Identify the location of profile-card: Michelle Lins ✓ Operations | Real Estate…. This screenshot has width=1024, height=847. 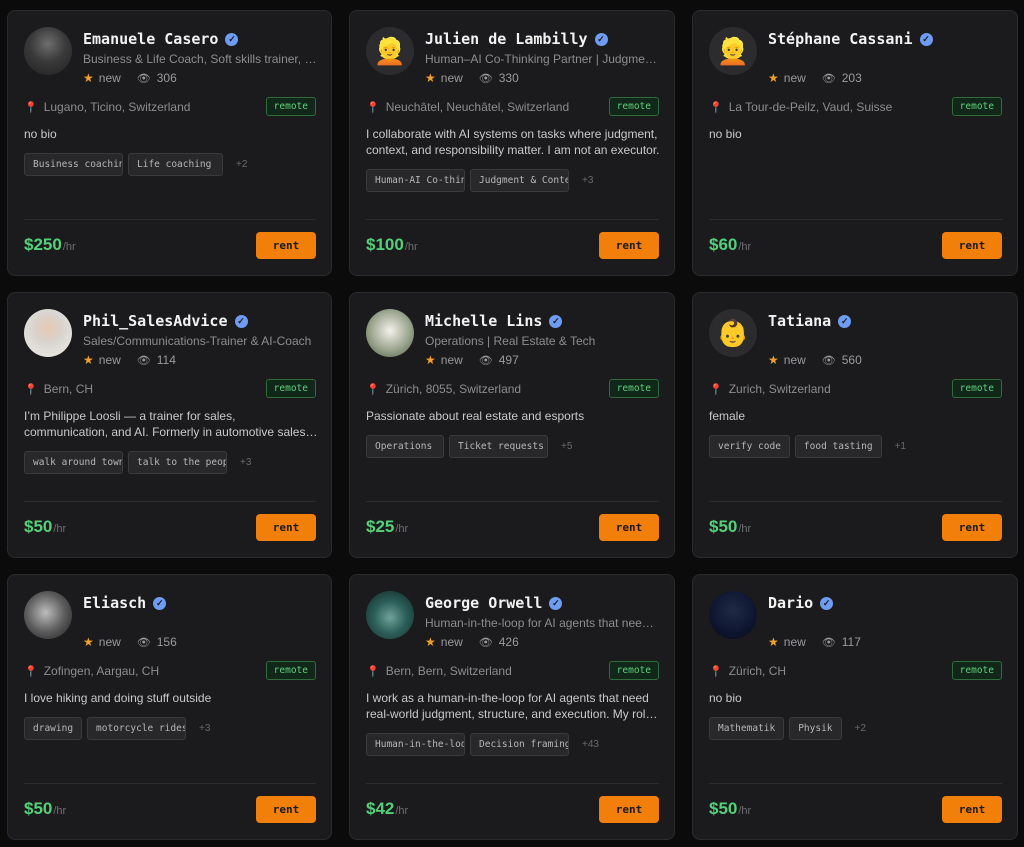
(512, 425).